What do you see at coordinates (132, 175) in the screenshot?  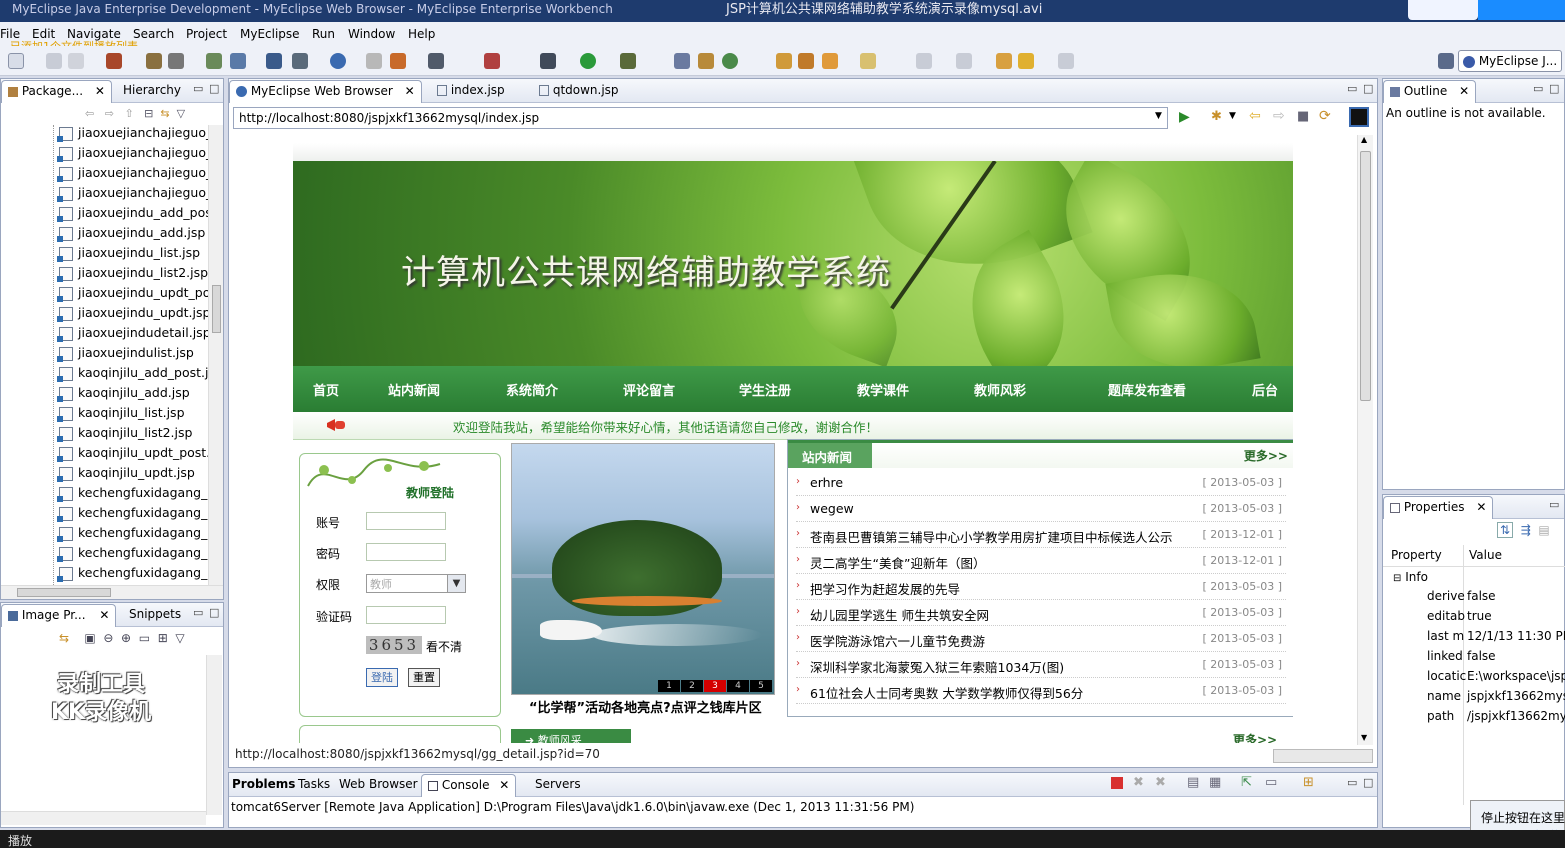 I see `file-tree-item: jiaoxuejianchajieguo_` at bounding box center [132, 175].